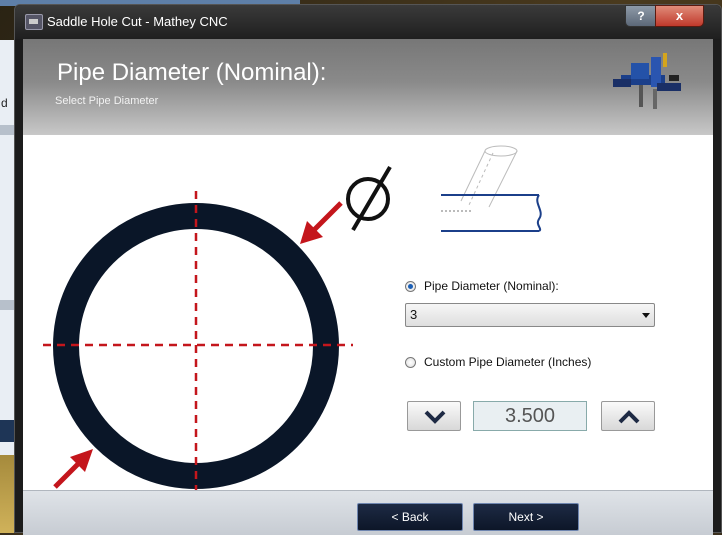 The width and height of the screenshot is (722, 535). I want to click on nominal-diameter-radio, so click(410, 286).